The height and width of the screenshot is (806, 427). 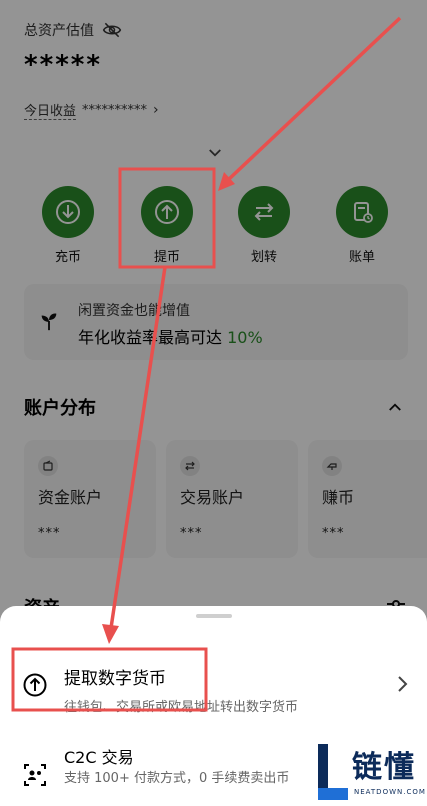 What do you see at coordinates (35, 685) in the screenshot?
I see `withdraw-arrow-icon` at bounding box center [35, 685].